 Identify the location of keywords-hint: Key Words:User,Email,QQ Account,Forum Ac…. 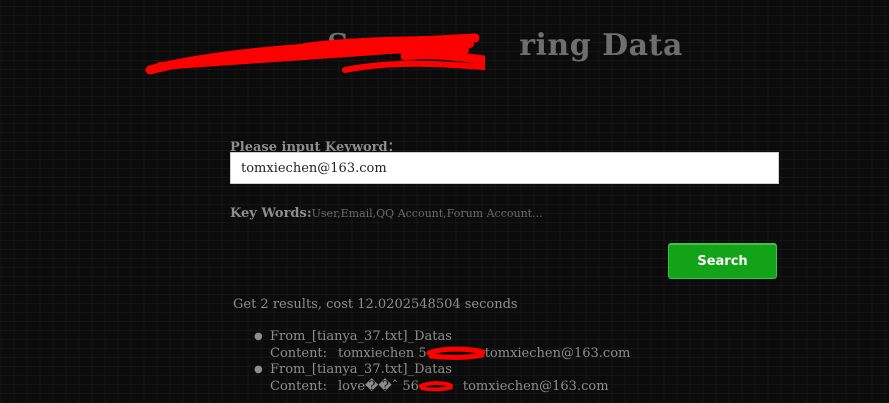
(386, 213).